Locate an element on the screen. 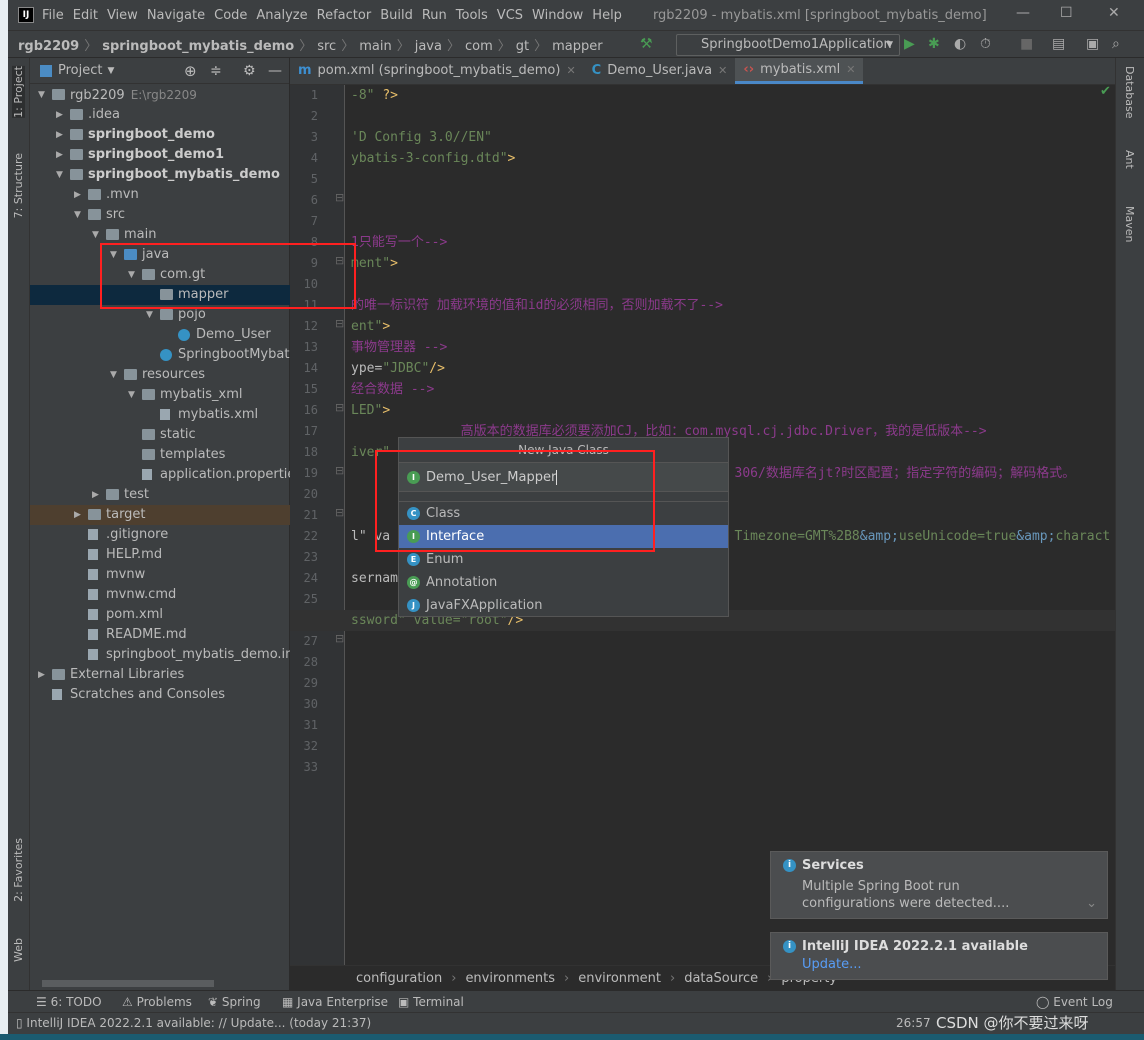 The width and height of the screenshot is (1144, 1040). tree-item: HELP.md is located at coordinates (160, 555).